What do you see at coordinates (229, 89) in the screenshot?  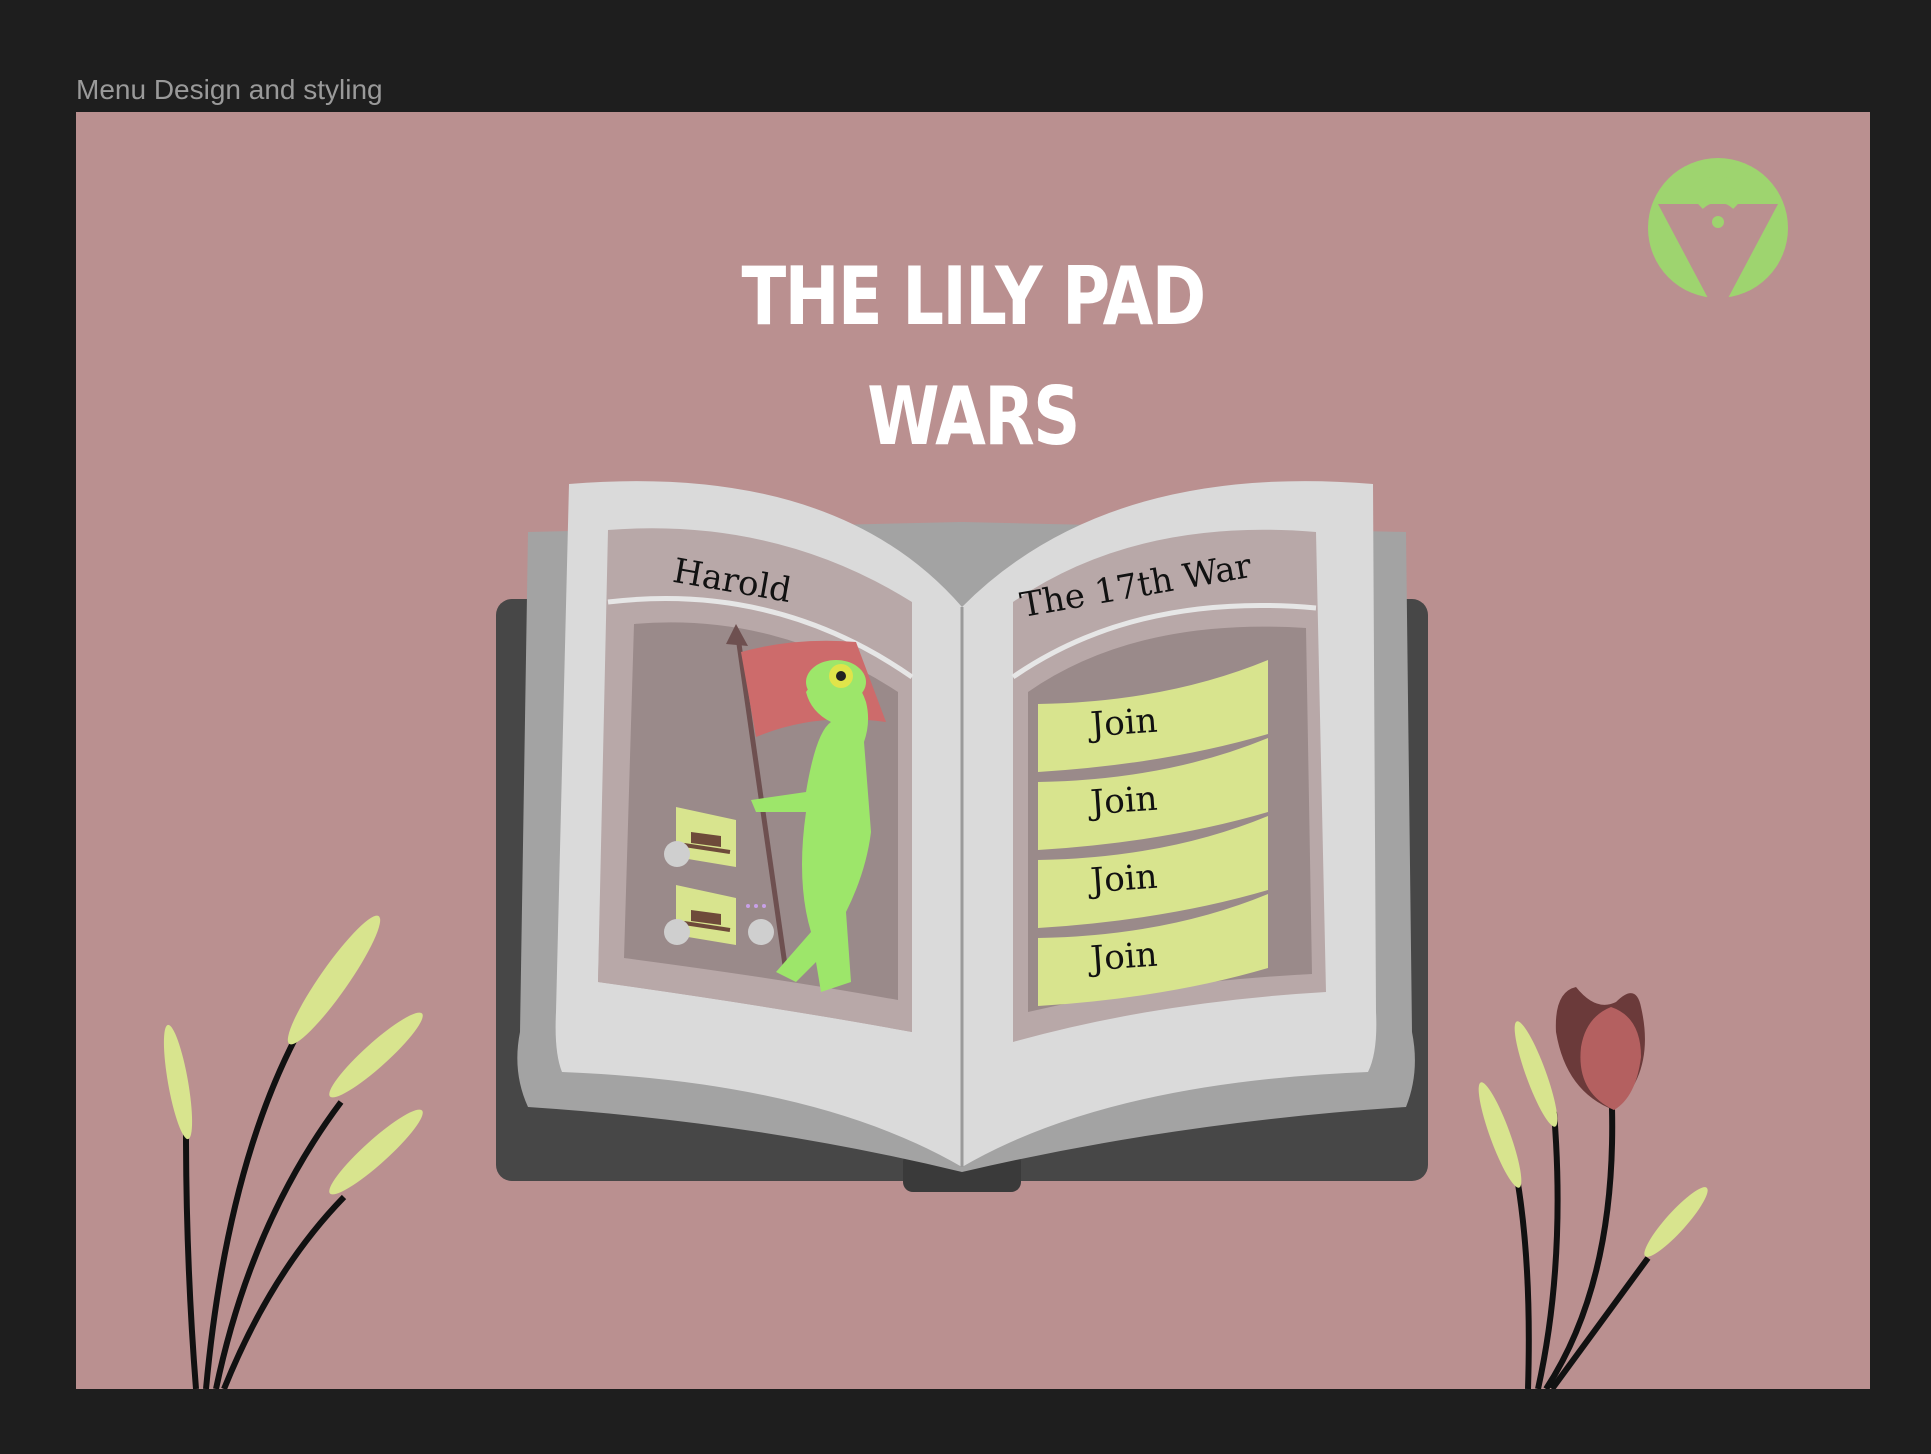 I see `frame-label: Menu Design and styling` at bounding box center [229, 89].